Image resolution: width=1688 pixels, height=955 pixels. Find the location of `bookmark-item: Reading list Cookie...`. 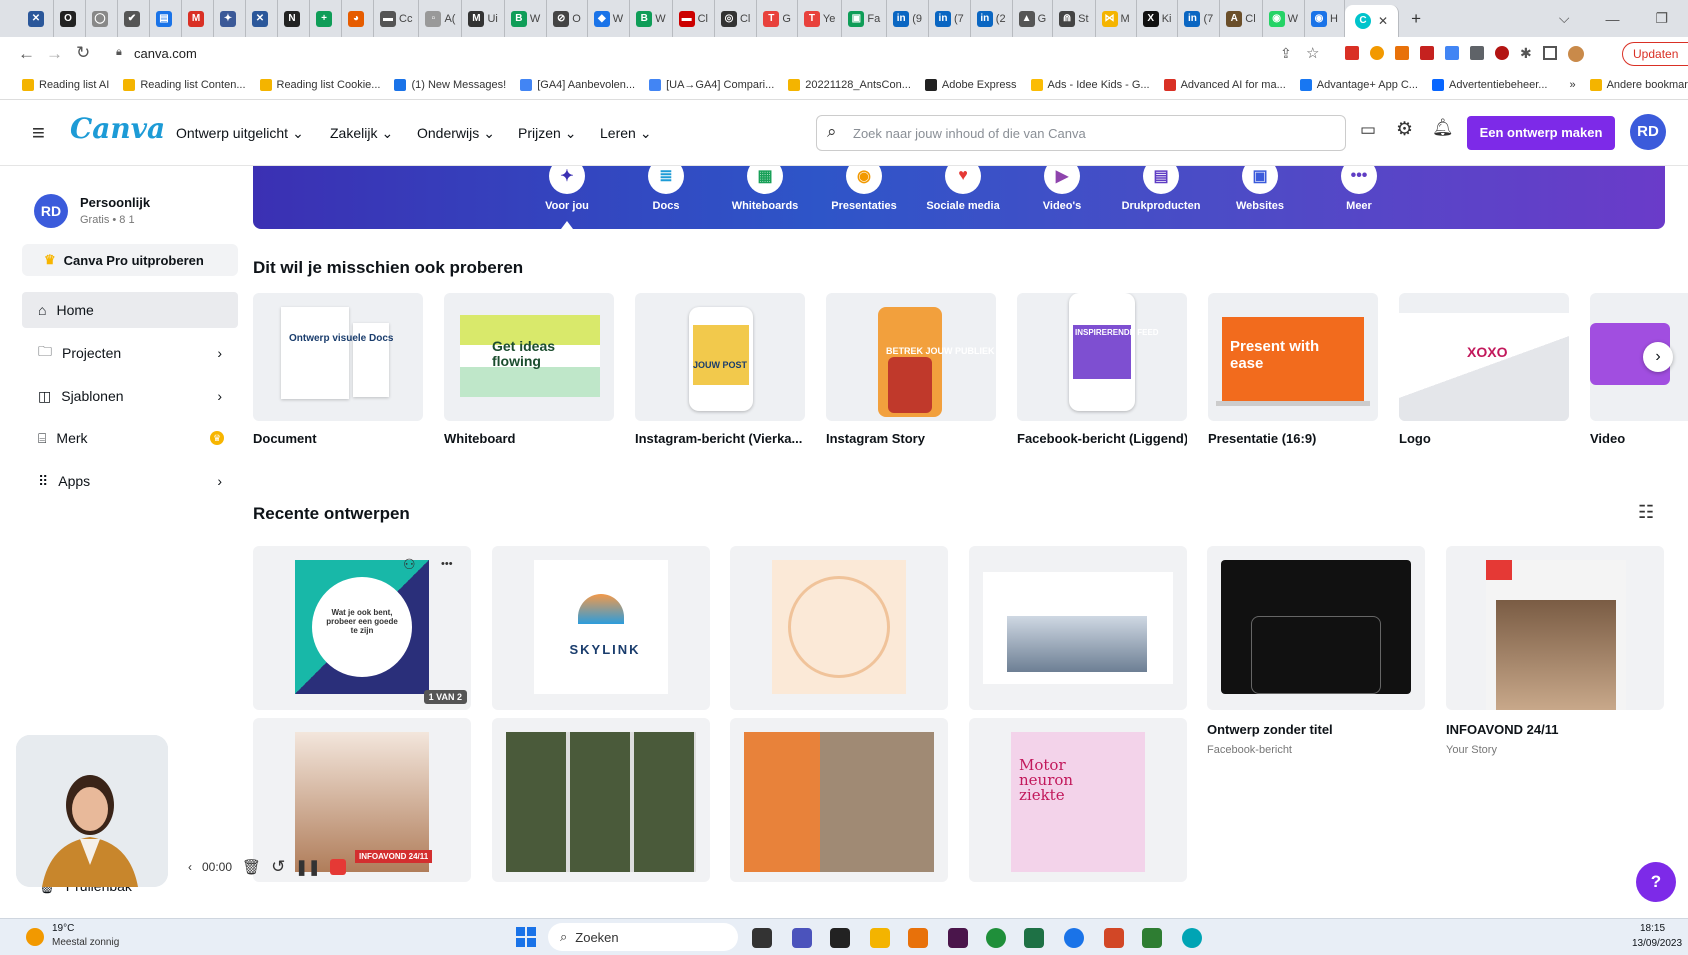

bookmark-item: Reading list Cookie... is located at coordinates (319, 85).